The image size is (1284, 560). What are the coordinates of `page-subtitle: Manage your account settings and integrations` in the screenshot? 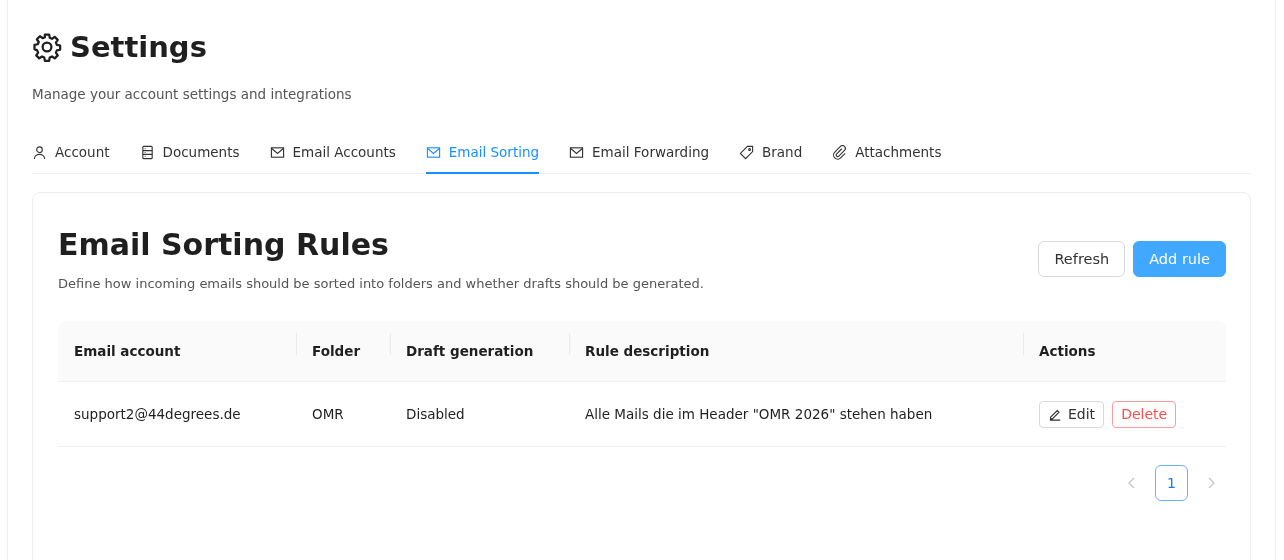 It's located at (192, 94).